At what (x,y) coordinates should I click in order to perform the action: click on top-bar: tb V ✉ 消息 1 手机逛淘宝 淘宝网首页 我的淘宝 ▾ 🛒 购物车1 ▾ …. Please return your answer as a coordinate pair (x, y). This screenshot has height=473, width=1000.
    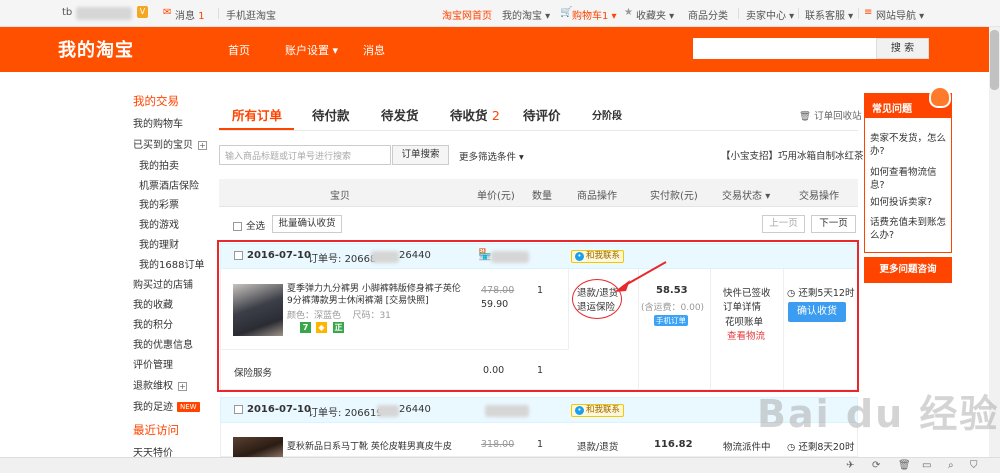
    Looking at the image, I should click on (500, 13).